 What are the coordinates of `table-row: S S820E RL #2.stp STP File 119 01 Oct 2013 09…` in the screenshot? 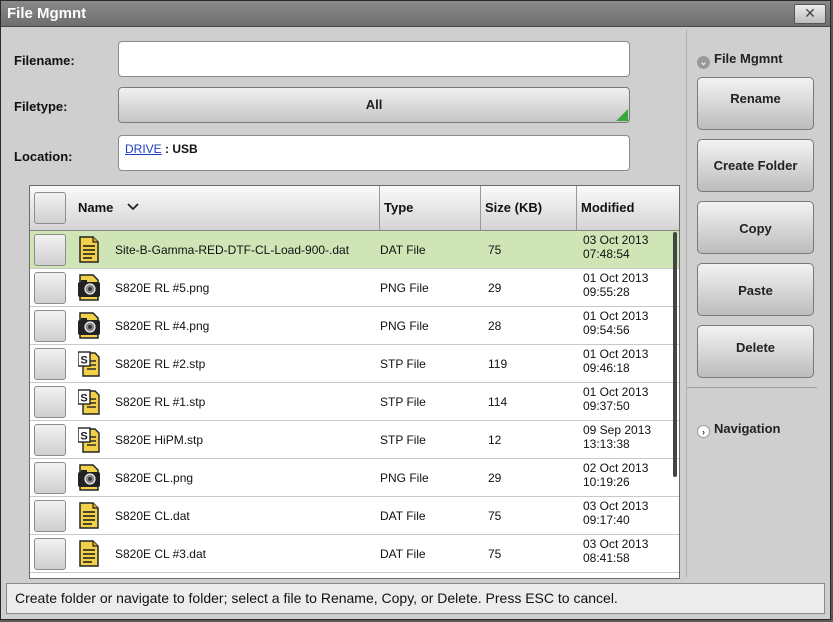 It's located at (354, 364).